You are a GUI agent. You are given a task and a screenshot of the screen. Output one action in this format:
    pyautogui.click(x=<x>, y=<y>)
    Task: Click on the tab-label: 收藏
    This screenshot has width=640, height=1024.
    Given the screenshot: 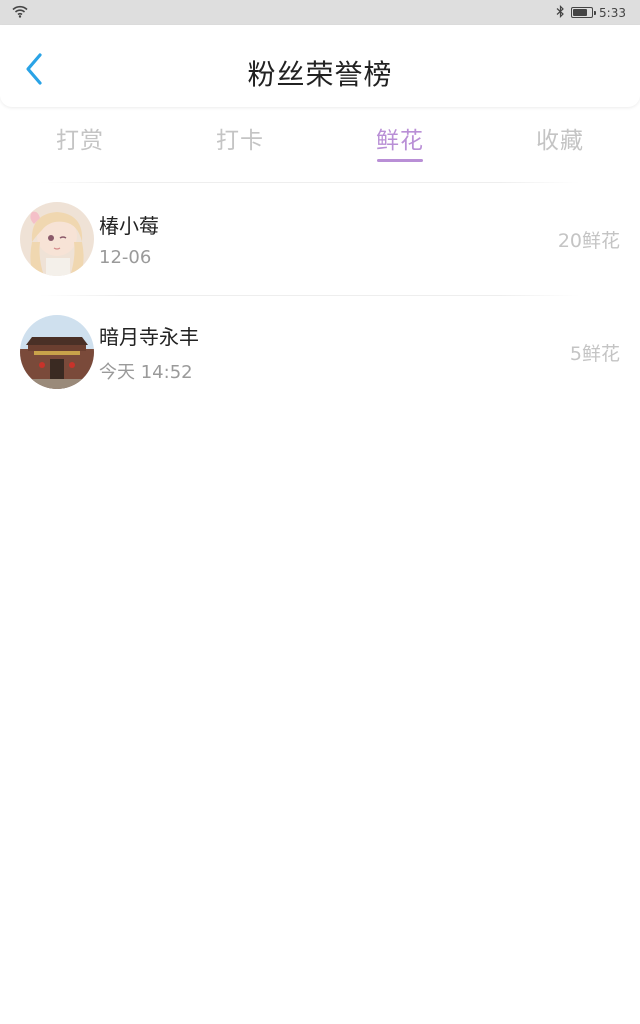 What is the action you would take?
    pyautogui.click(x=560, y=141)
    